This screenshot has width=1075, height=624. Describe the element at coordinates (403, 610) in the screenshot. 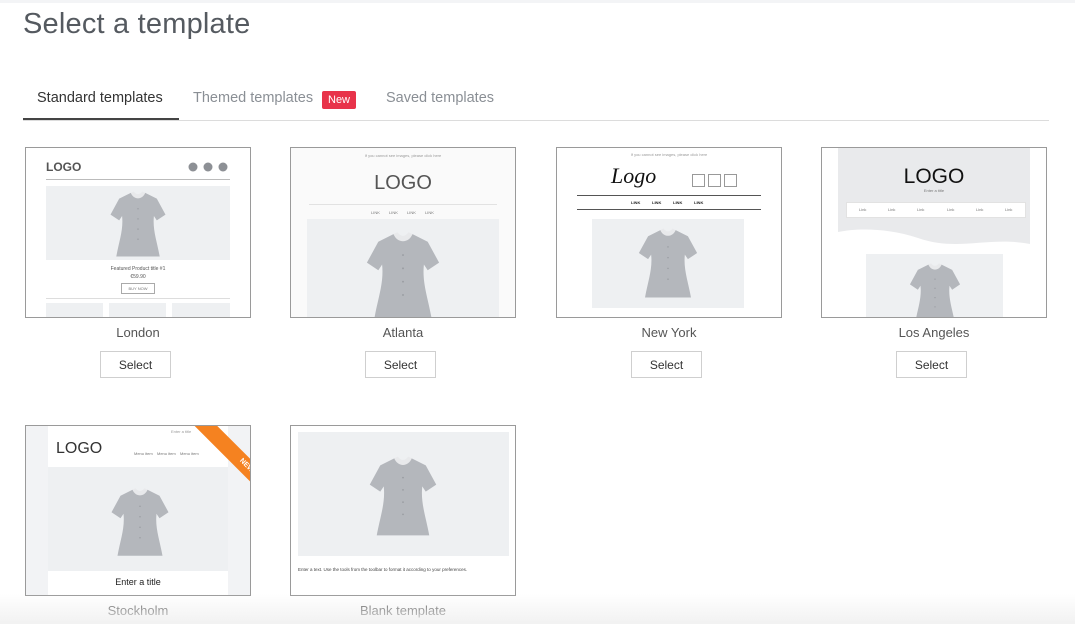

I see `template-name: Blank template` at that location.